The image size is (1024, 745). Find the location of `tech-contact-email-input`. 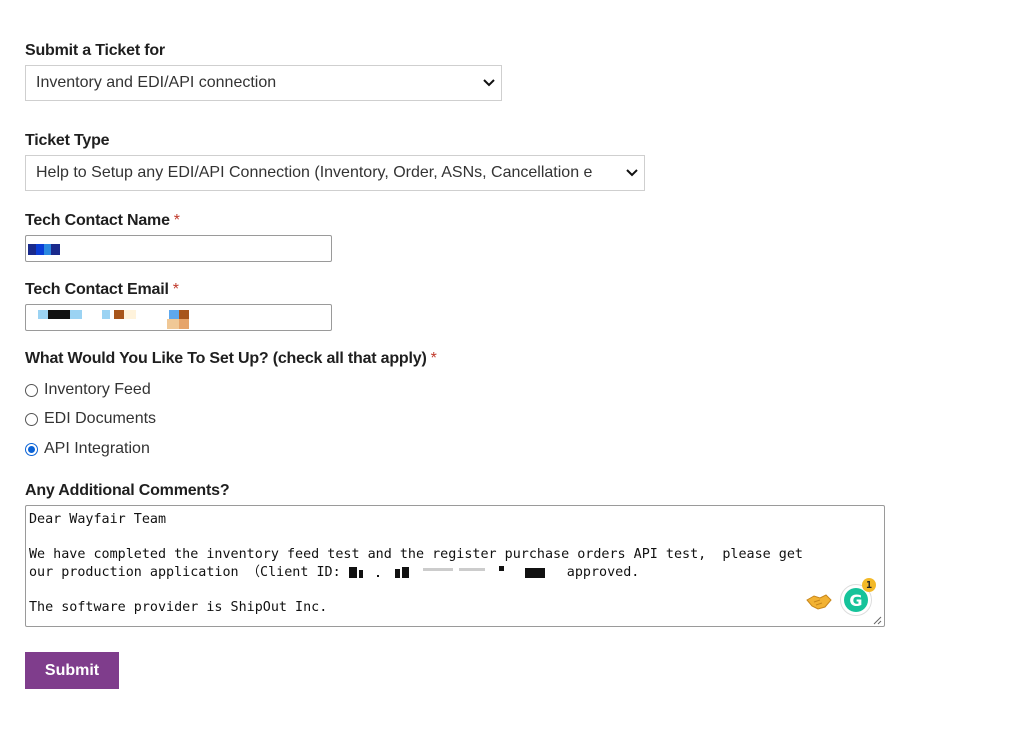

tech-contact-email-input is located at coordinates (178, 317).